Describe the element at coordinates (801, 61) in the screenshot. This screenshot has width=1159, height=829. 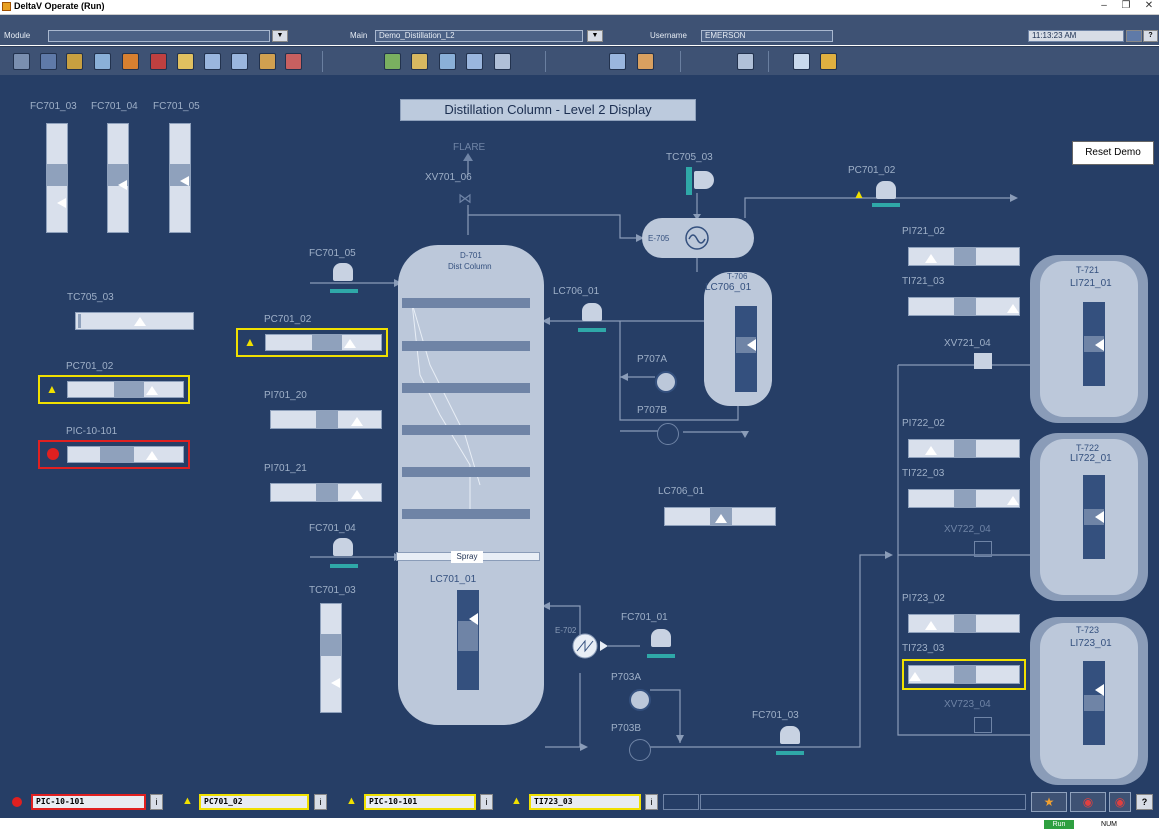
I see `toolbar-notes-icon` at that location.